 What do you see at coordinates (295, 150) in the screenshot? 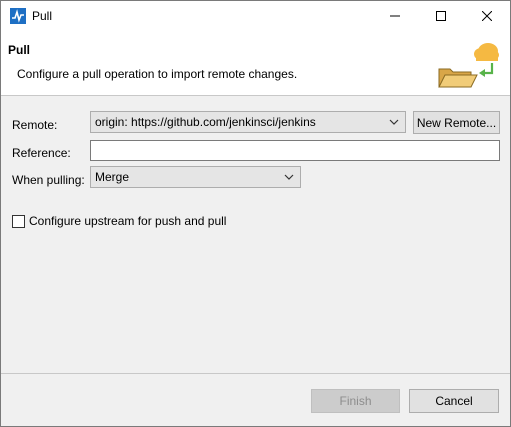
I see `reference-input` at bounding box center [295, 150].